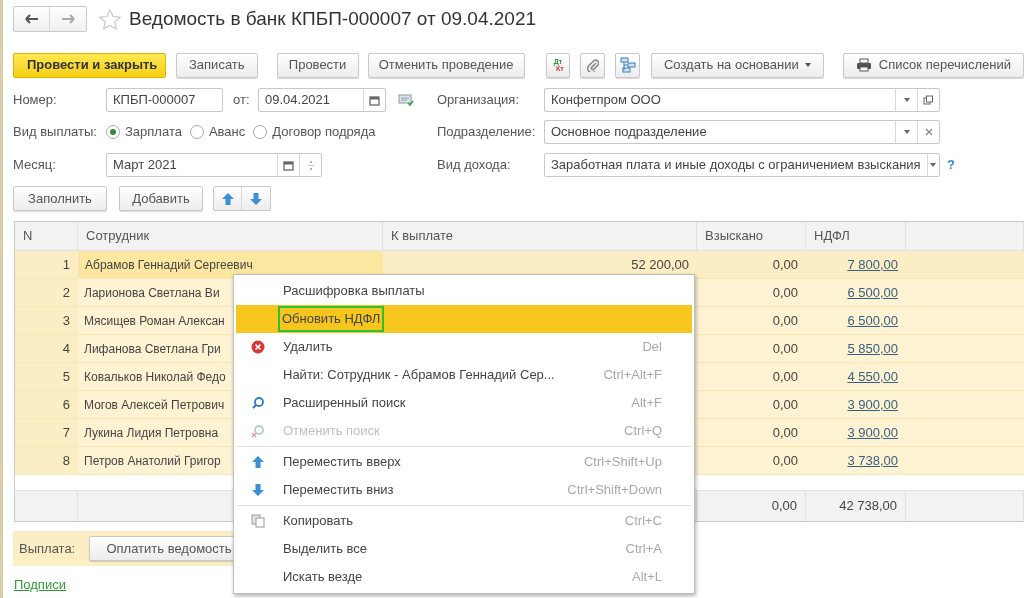 The image size is (1024, 598). I want to click on shortcut-label: Alt+L, so click(647, 577).